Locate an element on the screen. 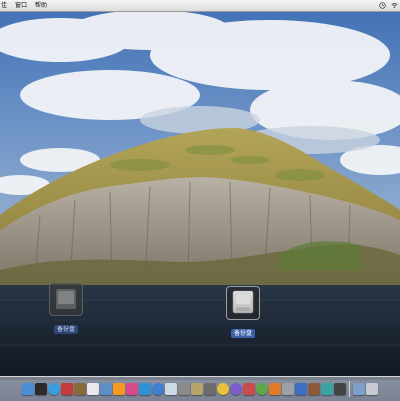  menu-item-partial: 佳 is located at coordinates (5, 5).